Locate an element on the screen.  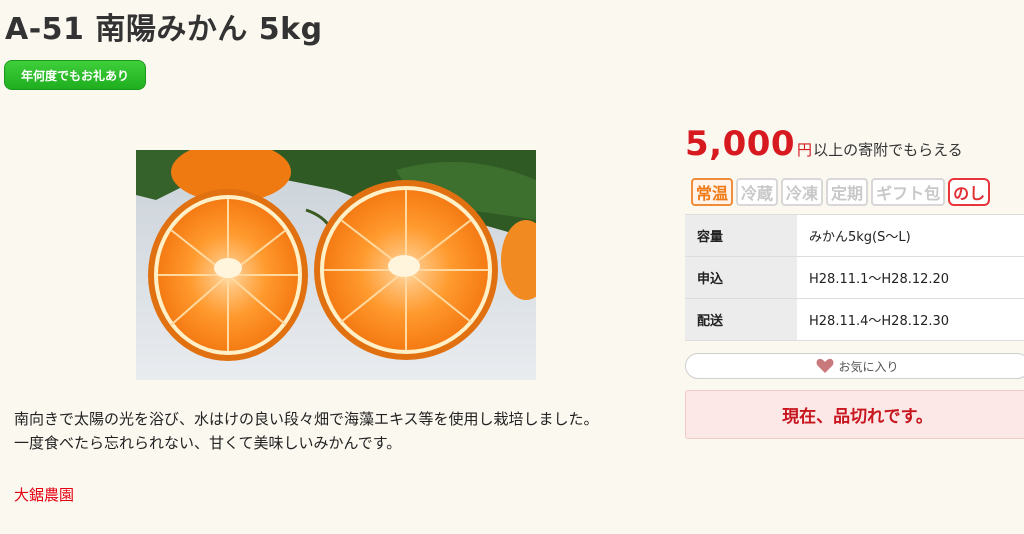
spec-row-capacity: 容量 みかん5kg(S〜L) is located at coordinates (854, 235).